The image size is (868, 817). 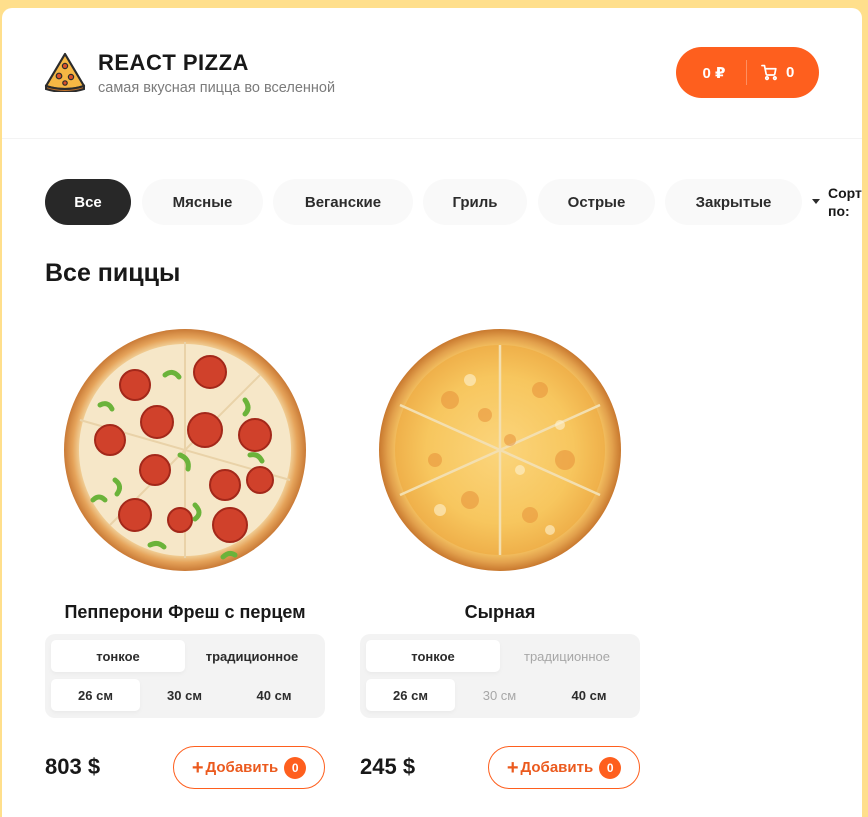 What do you see at coordinates (88, 202) in the screenshot?
I see `category-all: Все` at bounding box center [88, 202].